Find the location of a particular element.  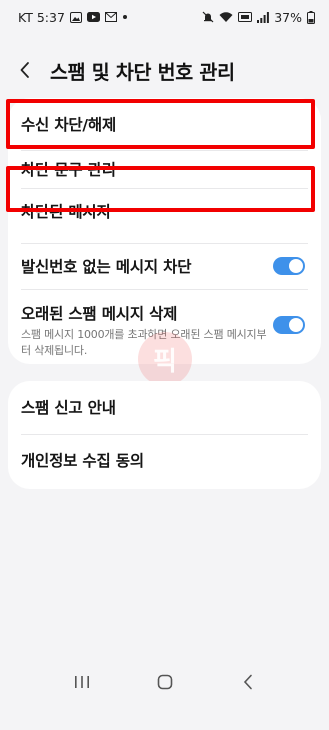

recent-apps-icon is located at coordinates (81, 682).